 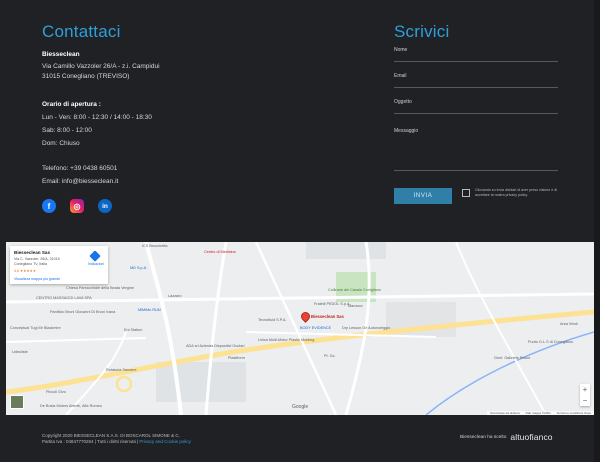 I want to click on email-label: Email, so click(x=400, y=76).